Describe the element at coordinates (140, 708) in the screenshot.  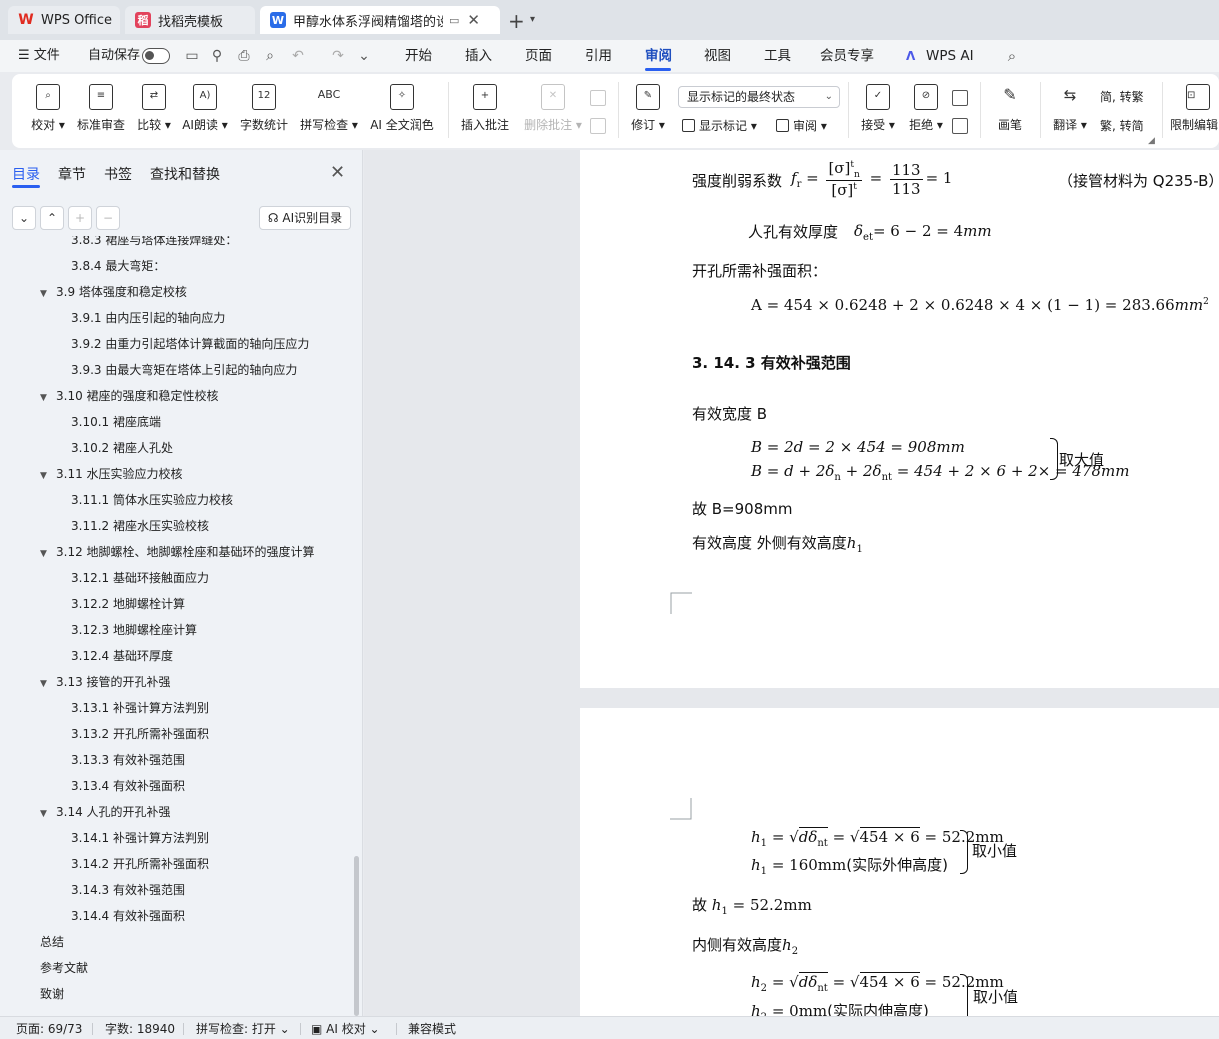
I see `toc-item: 3.13.1 补强计算方法判别` at that location.